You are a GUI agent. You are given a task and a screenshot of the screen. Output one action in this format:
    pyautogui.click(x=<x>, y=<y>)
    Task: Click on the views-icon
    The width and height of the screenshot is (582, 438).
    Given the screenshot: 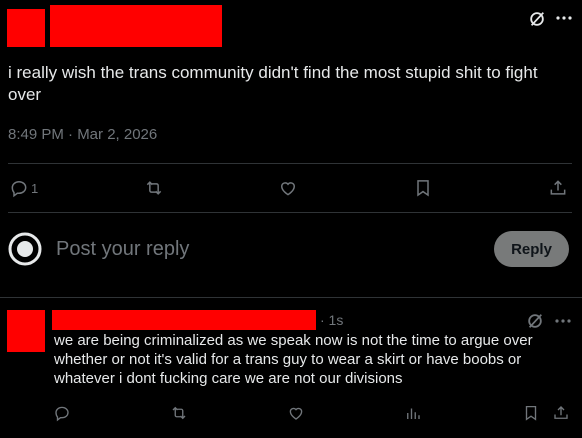 What is the action you would take?
    pyautogui.click(x=413, y=413)
    